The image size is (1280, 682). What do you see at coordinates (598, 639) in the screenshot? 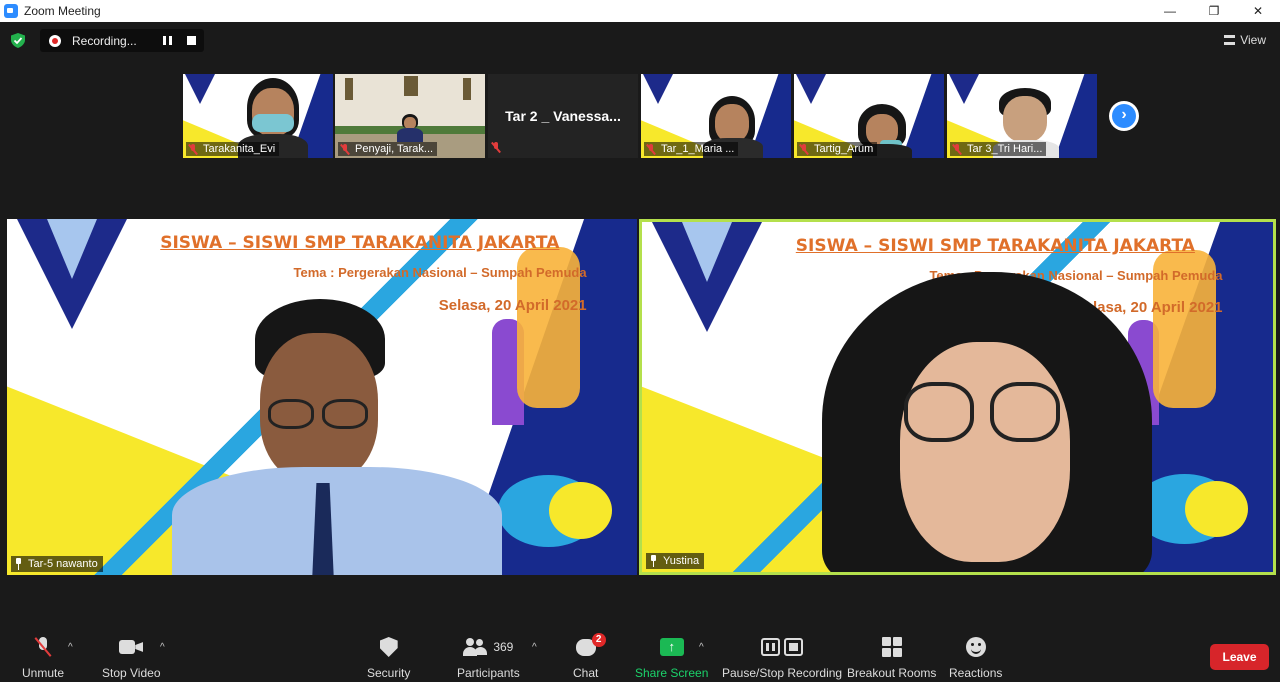
I see `chat-unread-badge: 2` at bounding box center [598, 639].